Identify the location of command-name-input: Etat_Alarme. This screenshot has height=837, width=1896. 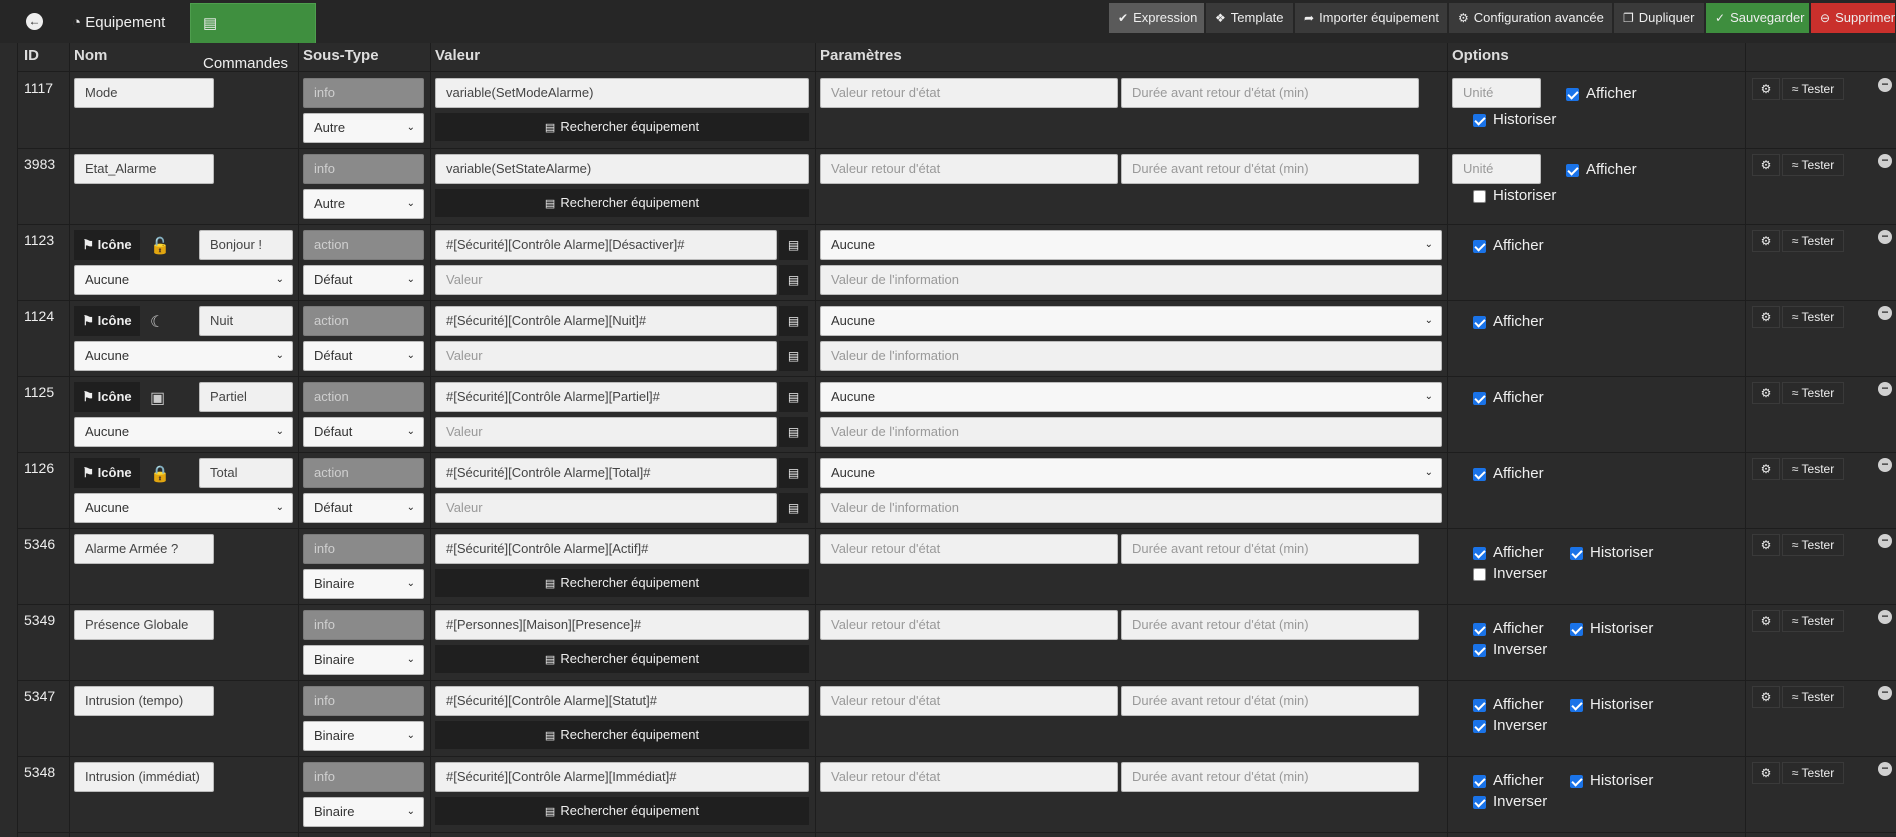
(144, 169).